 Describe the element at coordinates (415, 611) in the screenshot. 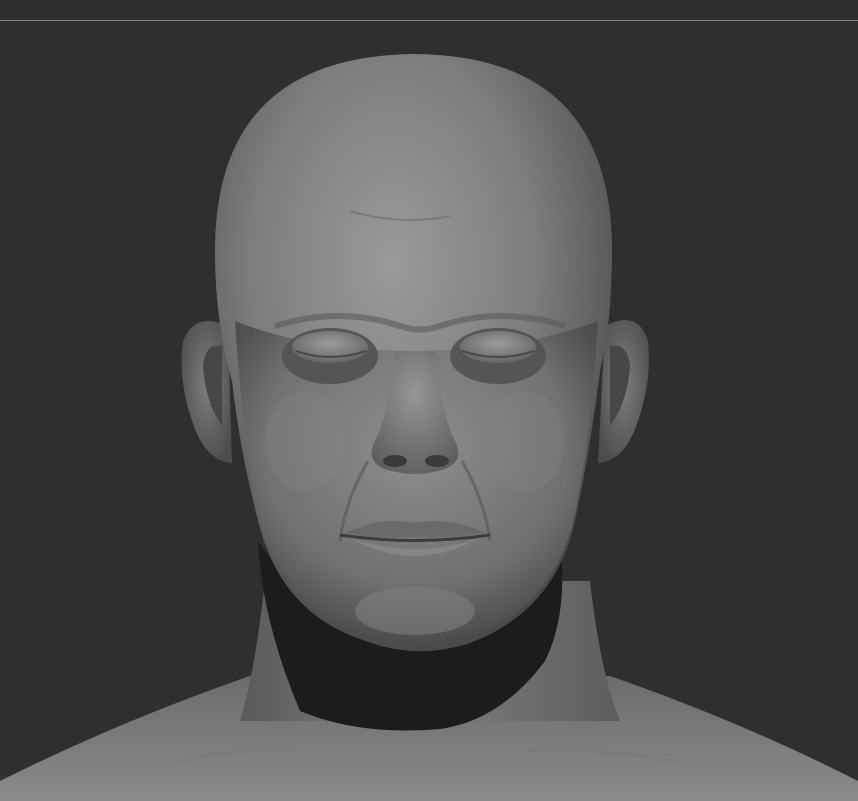

I see `chin` at that location.